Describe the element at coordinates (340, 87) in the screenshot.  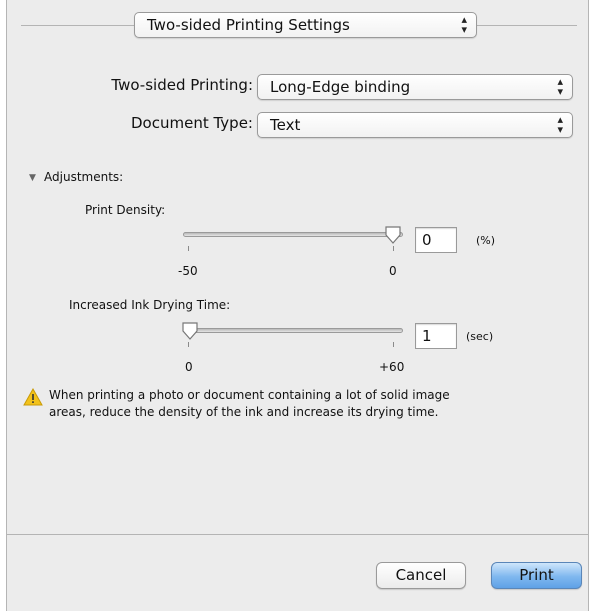
I see `two-sided-printing-value: Long-Edge binding` at that location.